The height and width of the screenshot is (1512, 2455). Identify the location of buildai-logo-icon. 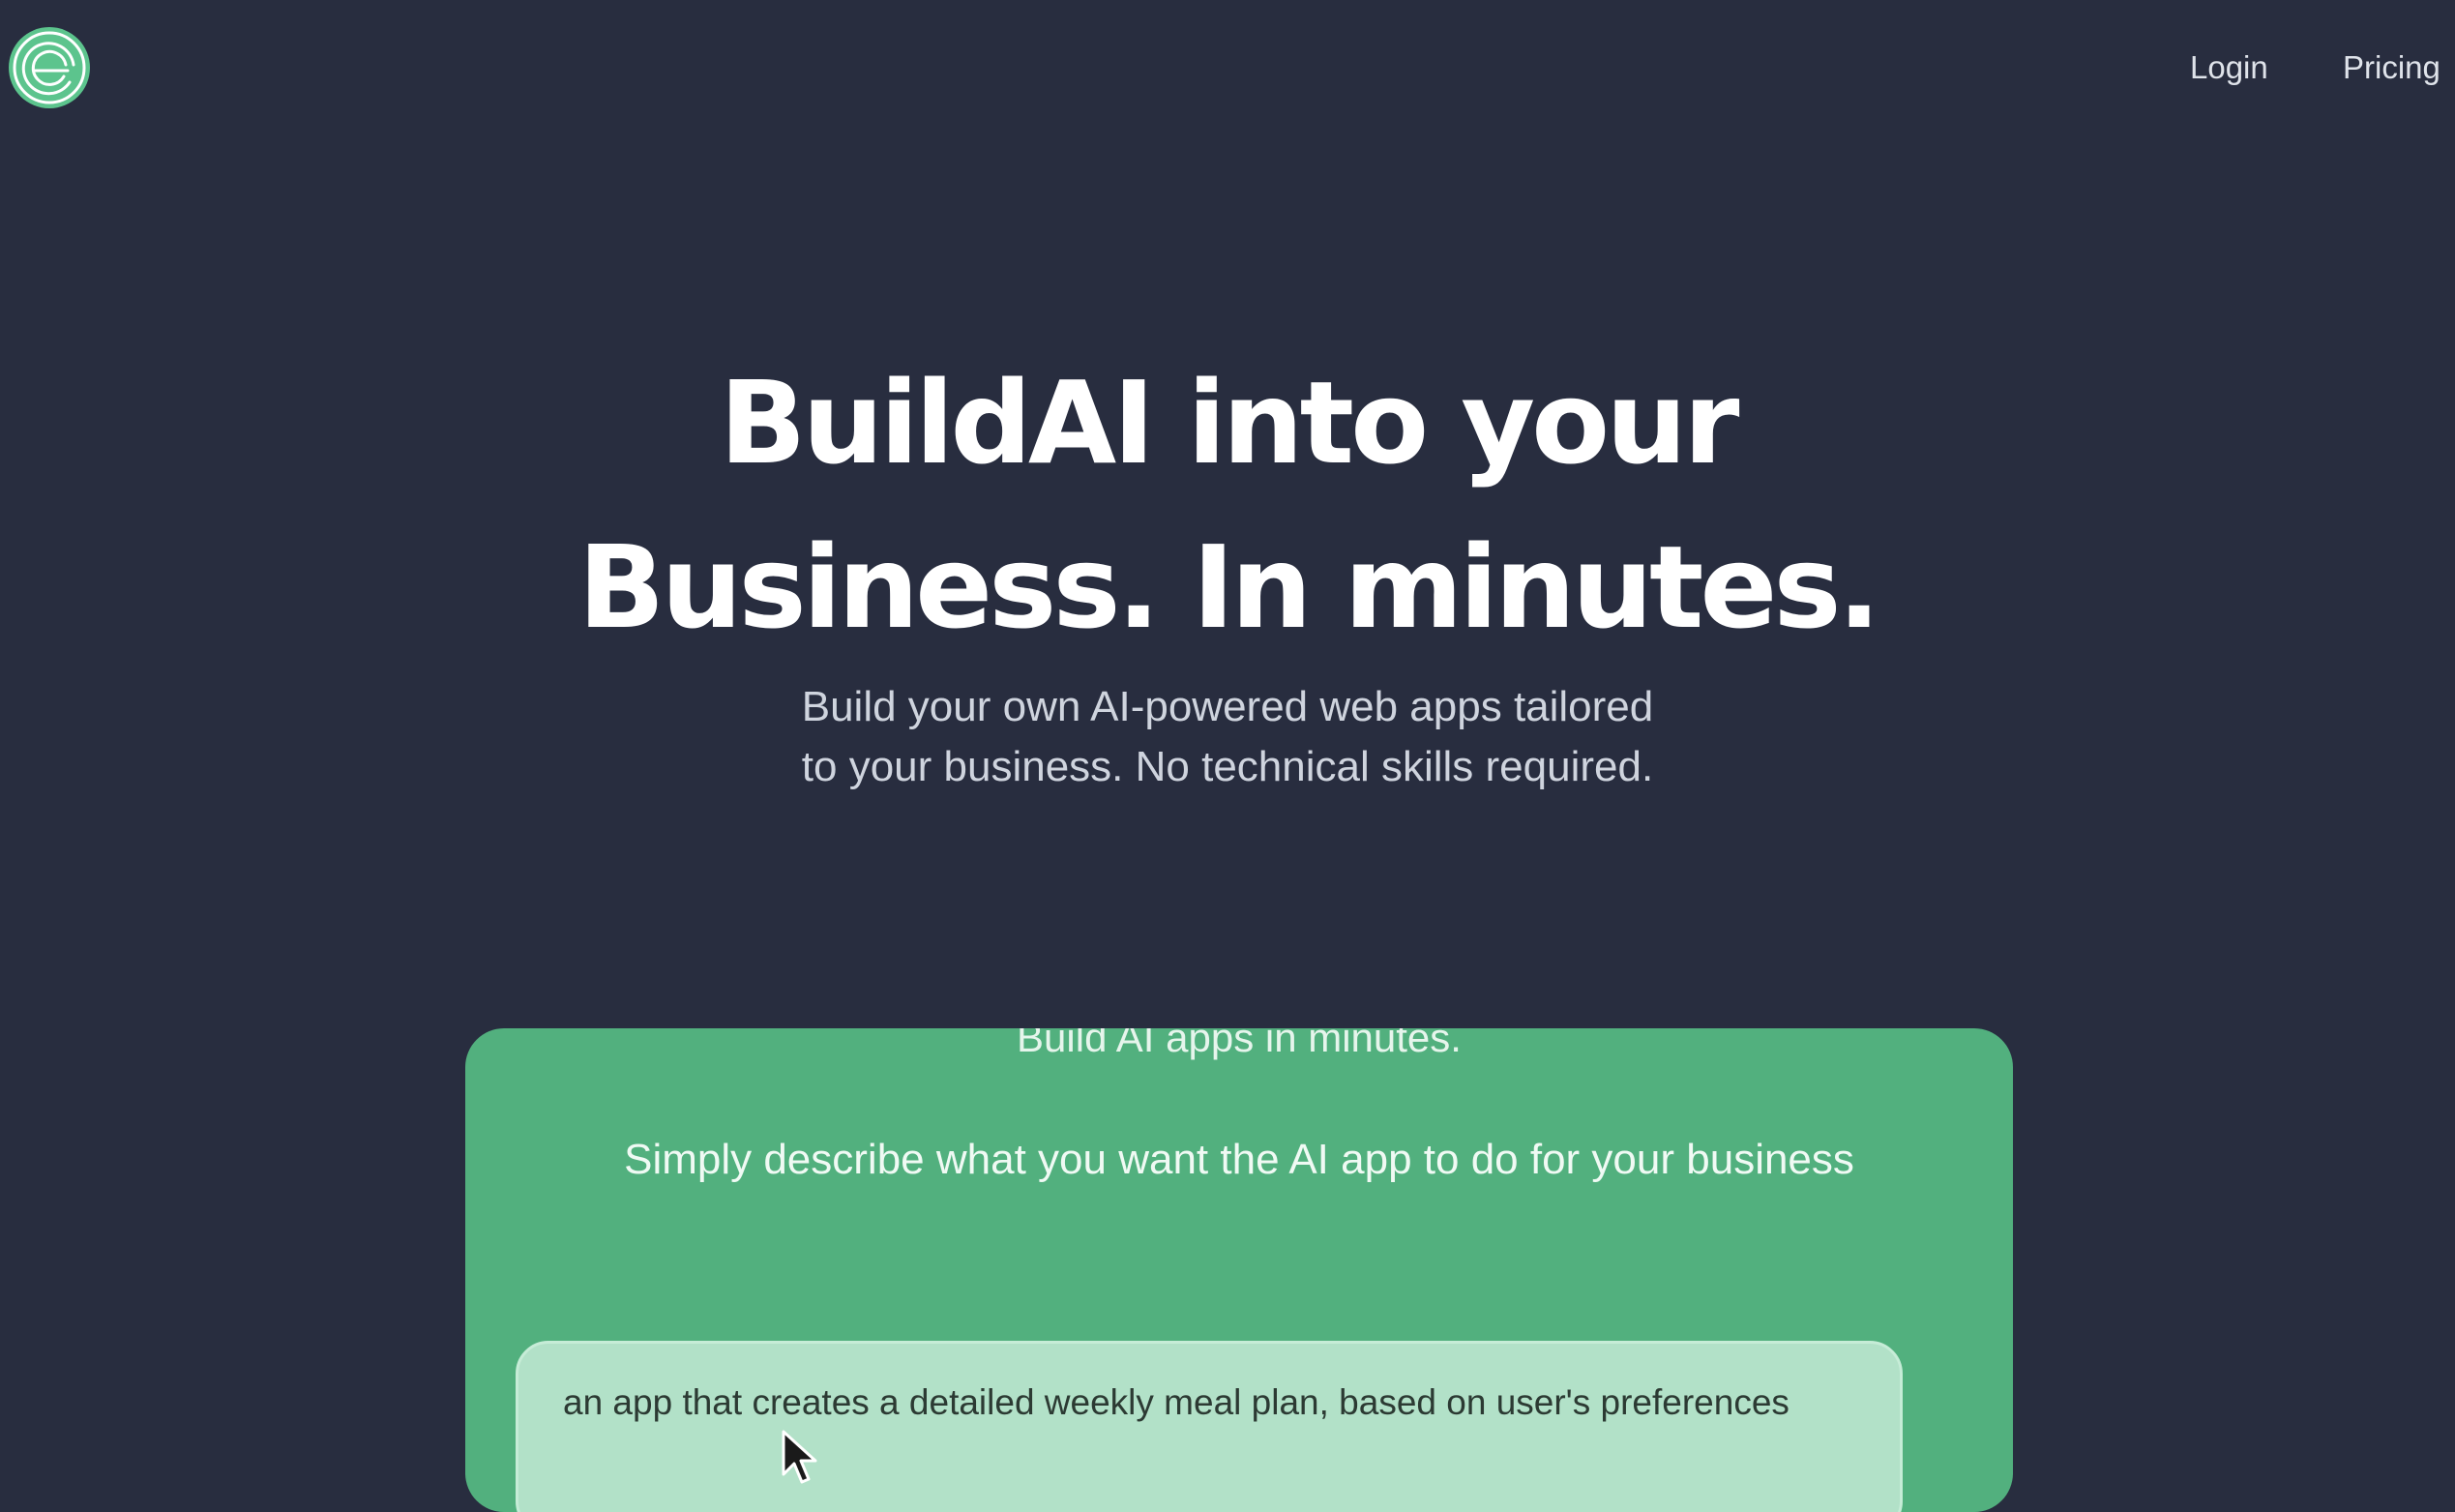
(49, 67).